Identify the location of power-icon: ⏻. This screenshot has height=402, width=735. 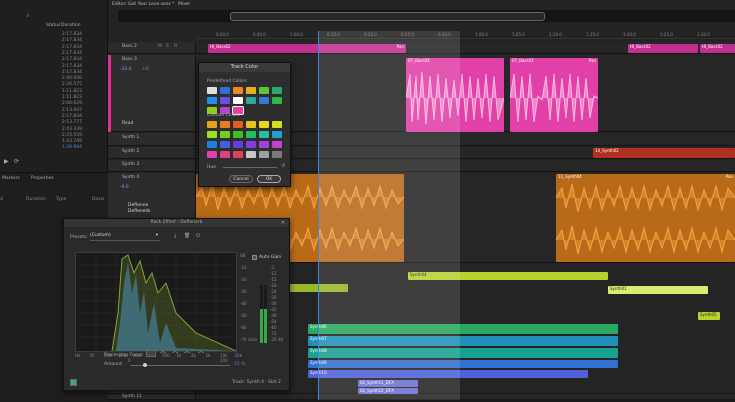
(198, 236).